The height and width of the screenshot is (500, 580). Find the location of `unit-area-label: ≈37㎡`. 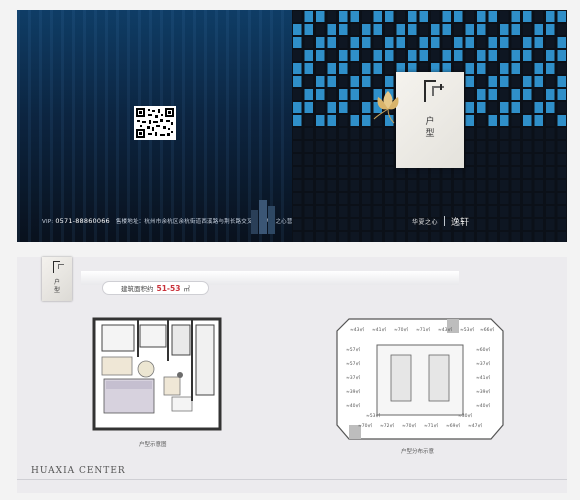

unit-area-label: ≈37㎡ is located at coordinates (353, 377).